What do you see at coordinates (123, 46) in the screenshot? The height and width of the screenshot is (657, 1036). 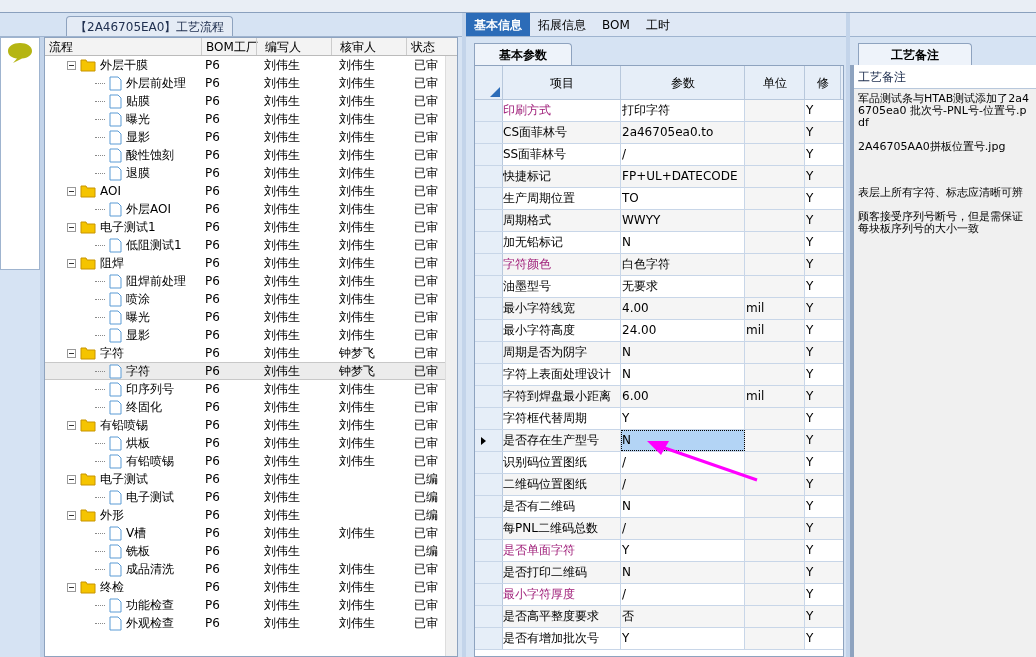 I see `column-header: 流程` at bounding box center [123, 46].